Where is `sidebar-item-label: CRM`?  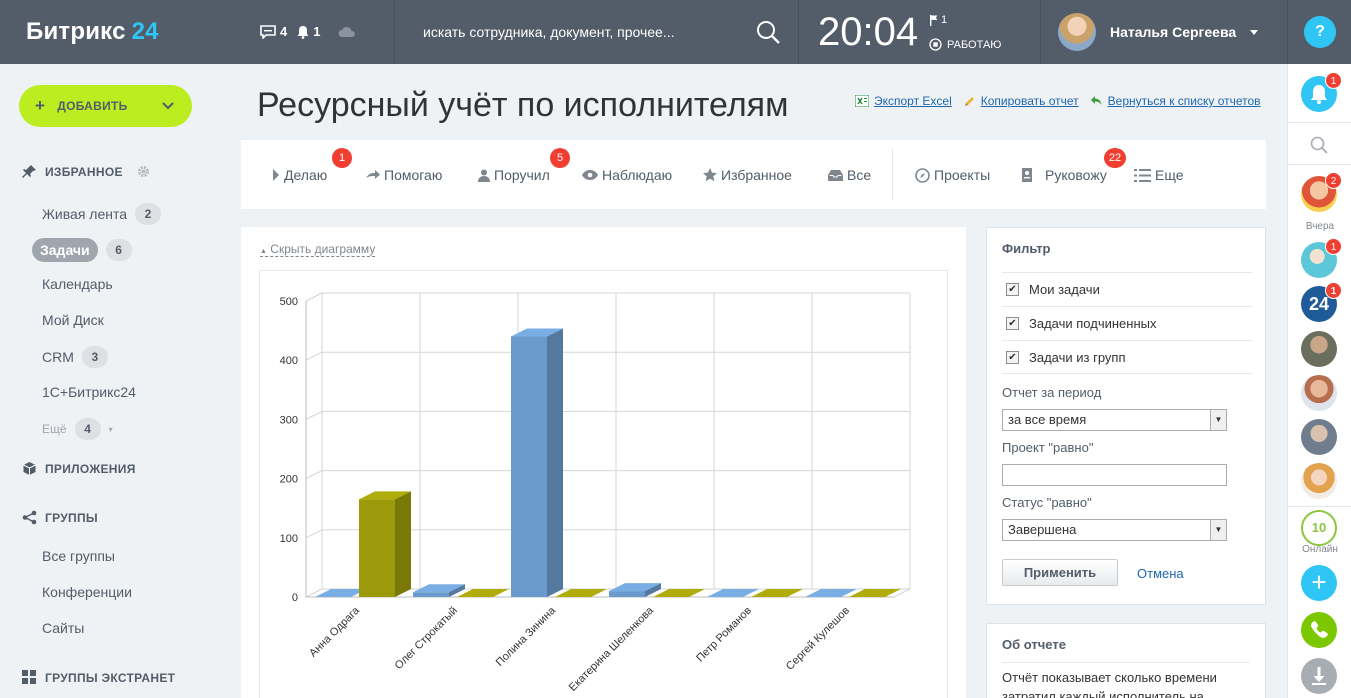 sidebar-item-label: CRM is located at coordinates (58, 357).